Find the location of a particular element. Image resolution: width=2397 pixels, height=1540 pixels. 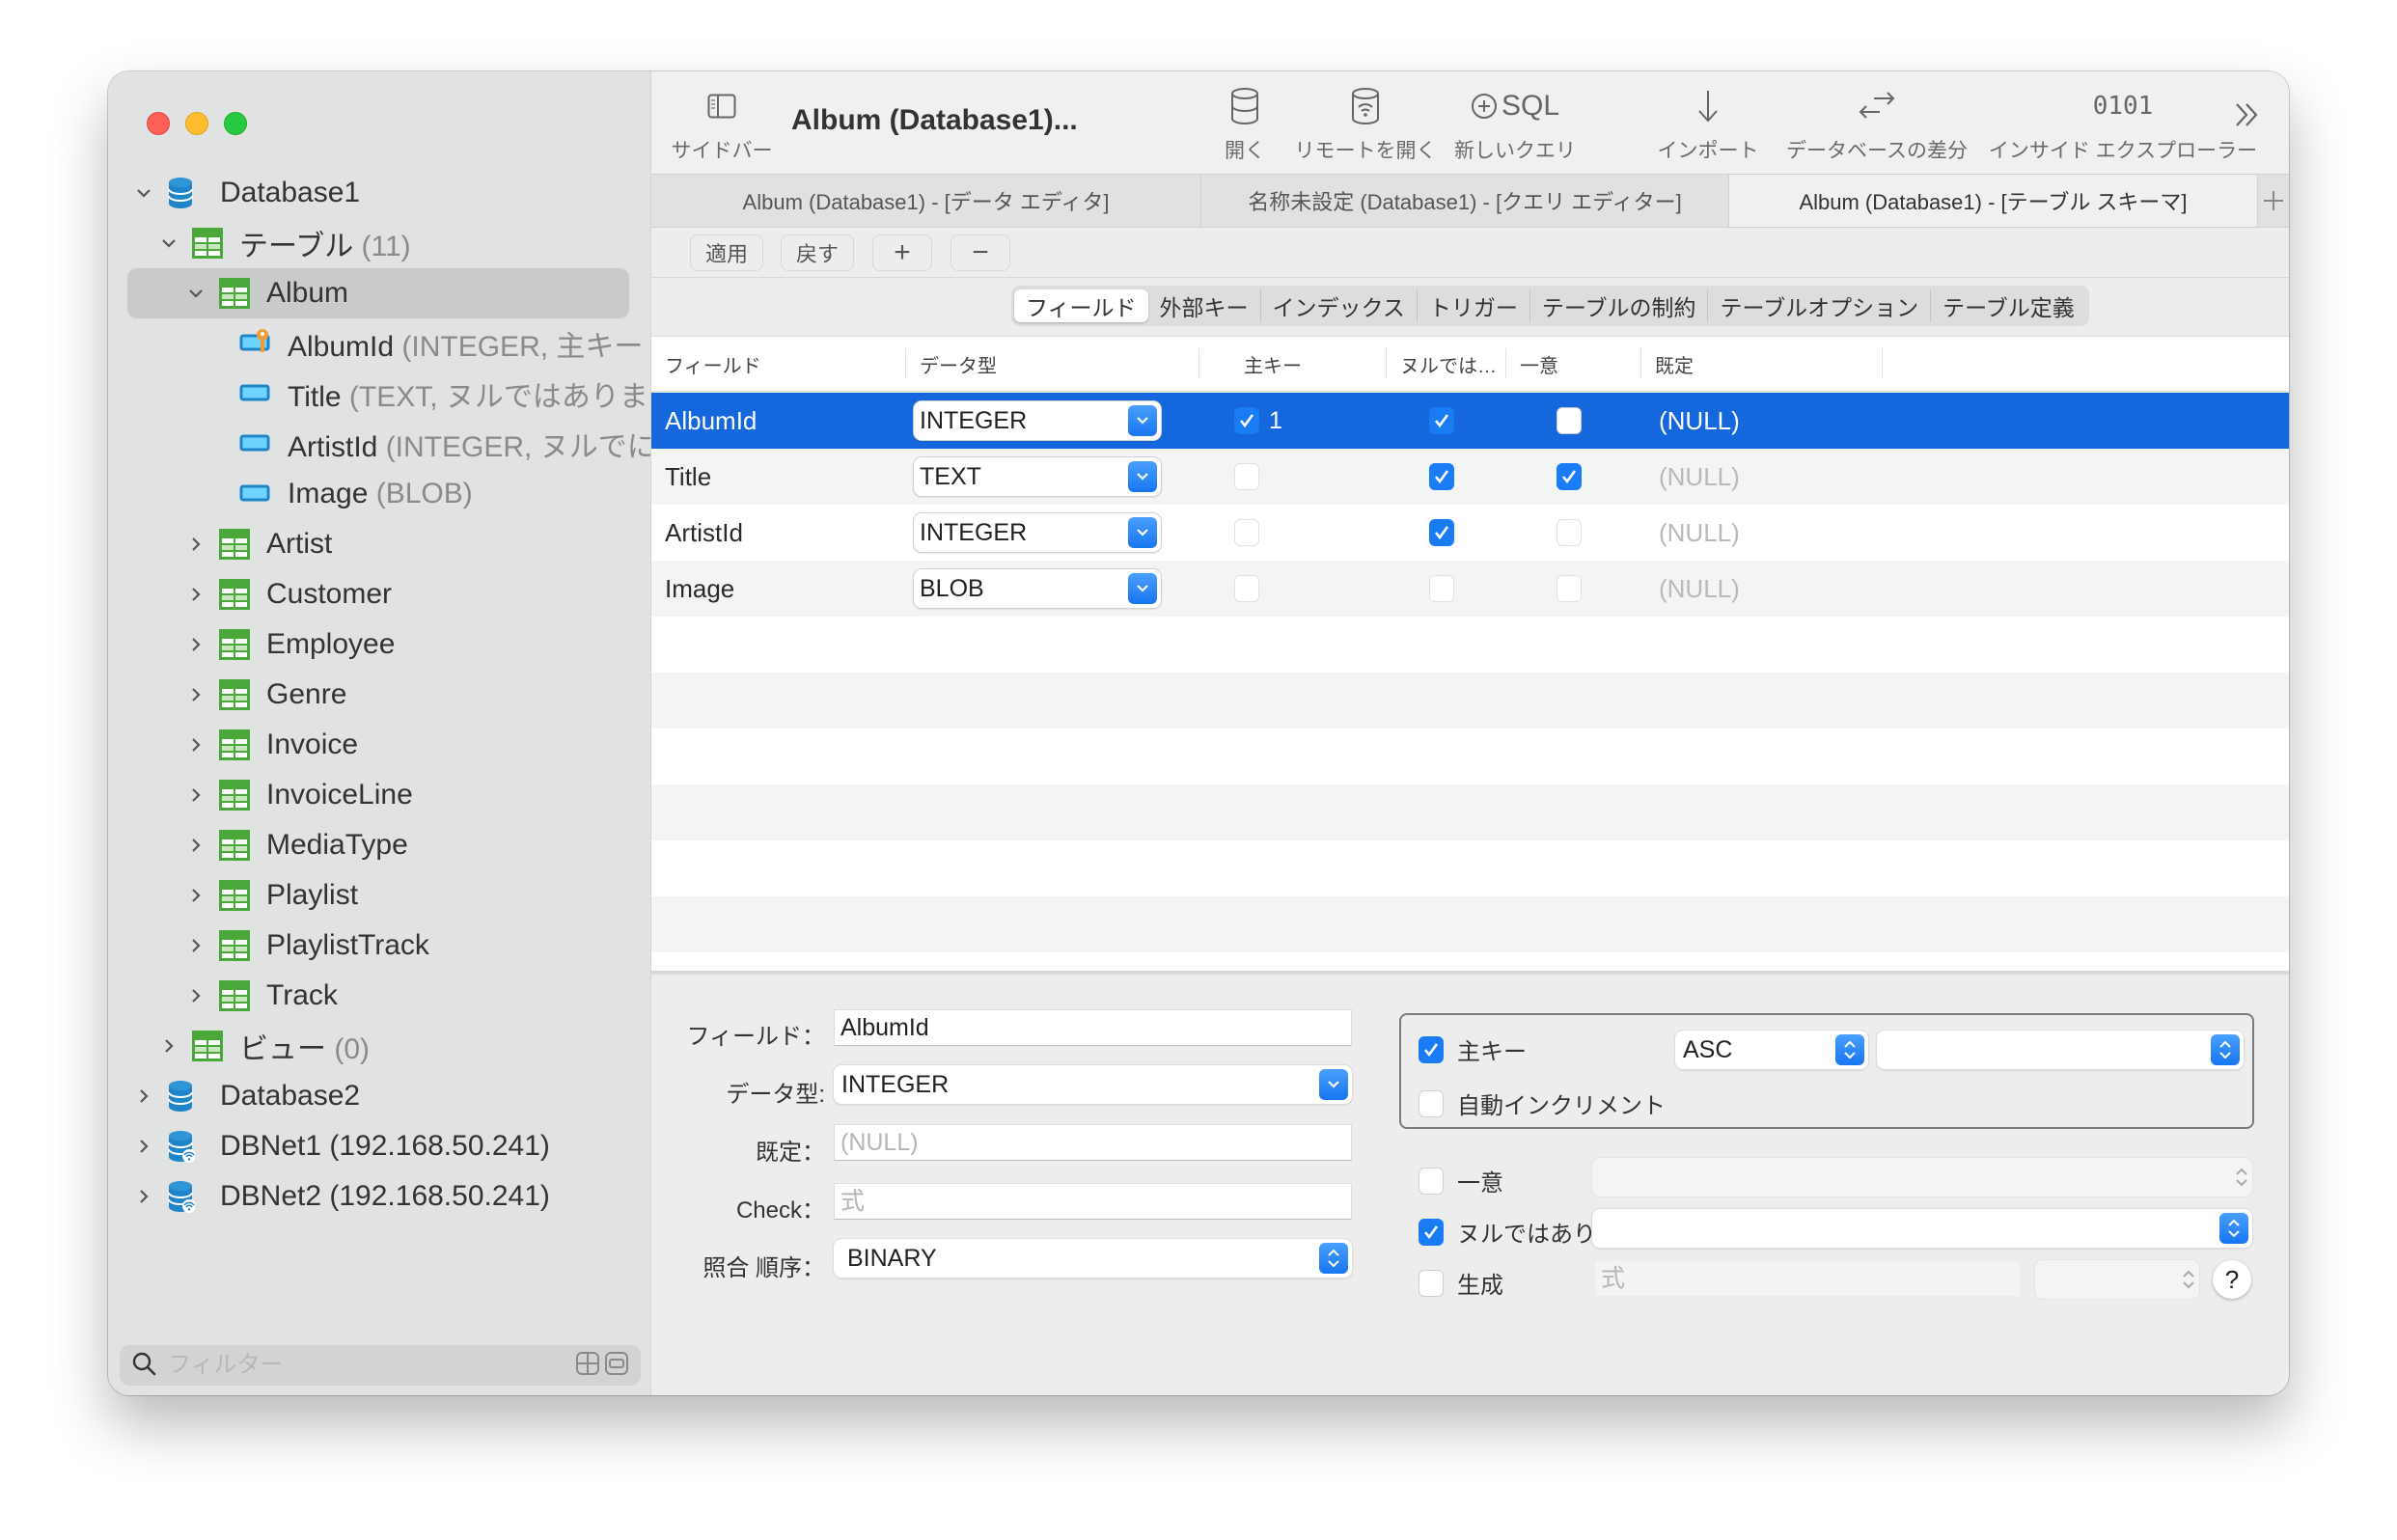

new-query-button: SQL 新しいクエリ is located at coordinates (1515, 122).